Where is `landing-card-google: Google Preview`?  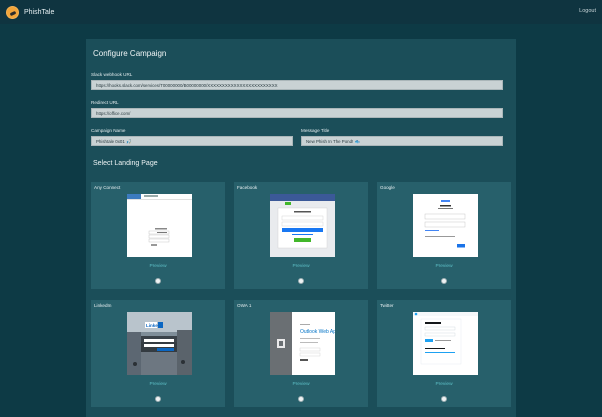
landing-card-google: Google Preview is located at coordinates (444, 235).